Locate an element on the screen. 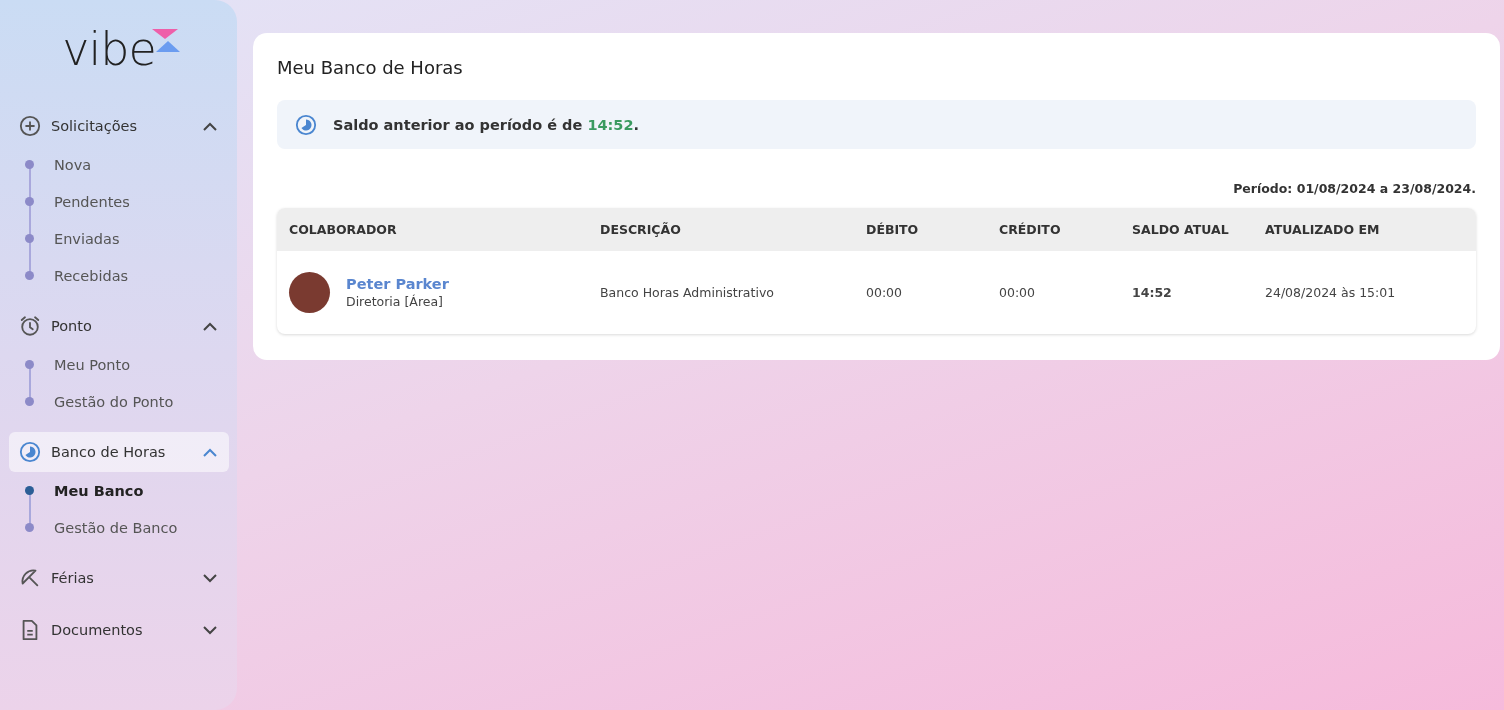  column-header: SALDO ATUAL is located at coordinates (1181, 229).